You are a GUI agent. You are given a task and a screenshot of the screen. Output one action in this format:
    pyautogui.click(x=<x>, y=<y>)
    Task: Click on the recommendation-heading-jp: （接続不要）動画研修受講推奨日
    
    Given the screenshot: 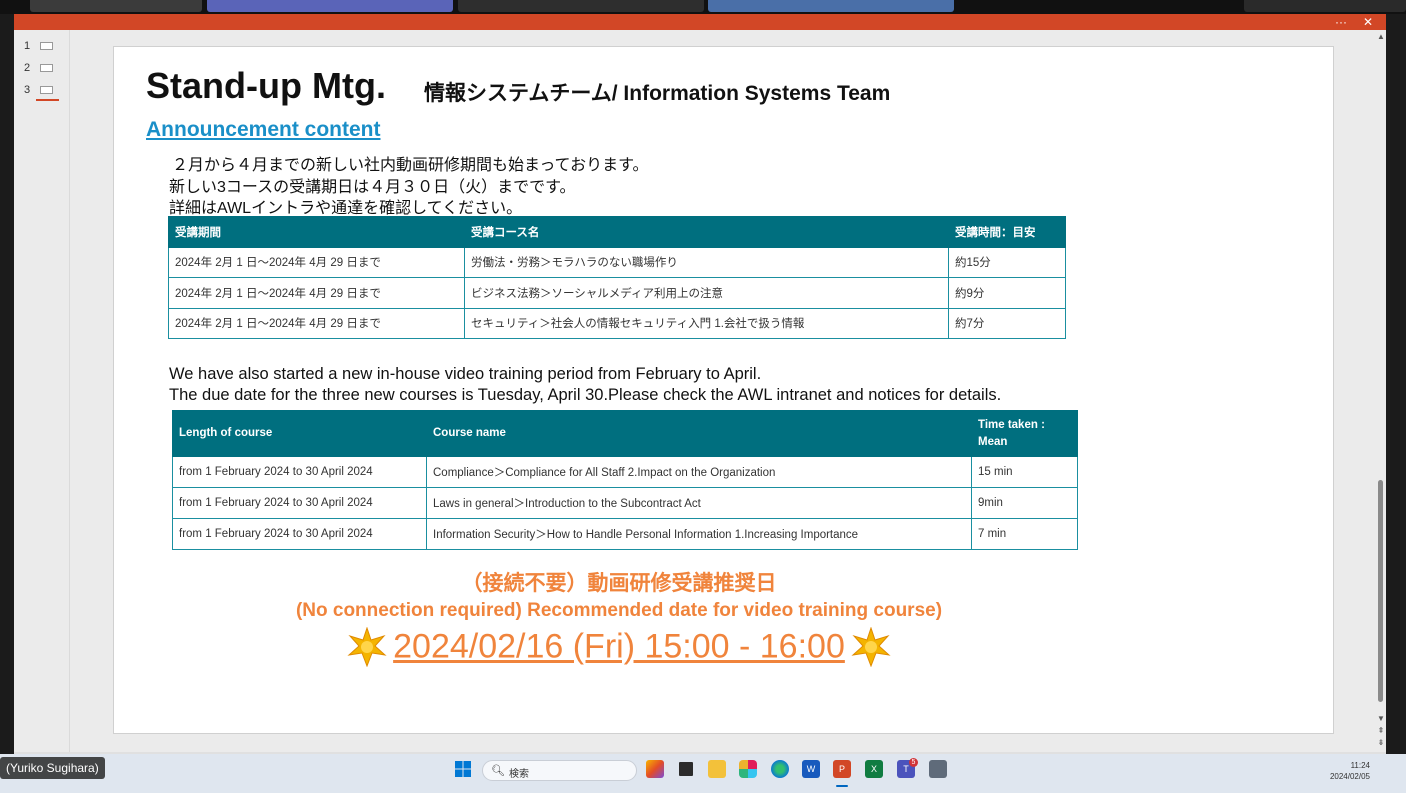 What is the action you would take?
    pyautogui.click(x=619, y=583)
    